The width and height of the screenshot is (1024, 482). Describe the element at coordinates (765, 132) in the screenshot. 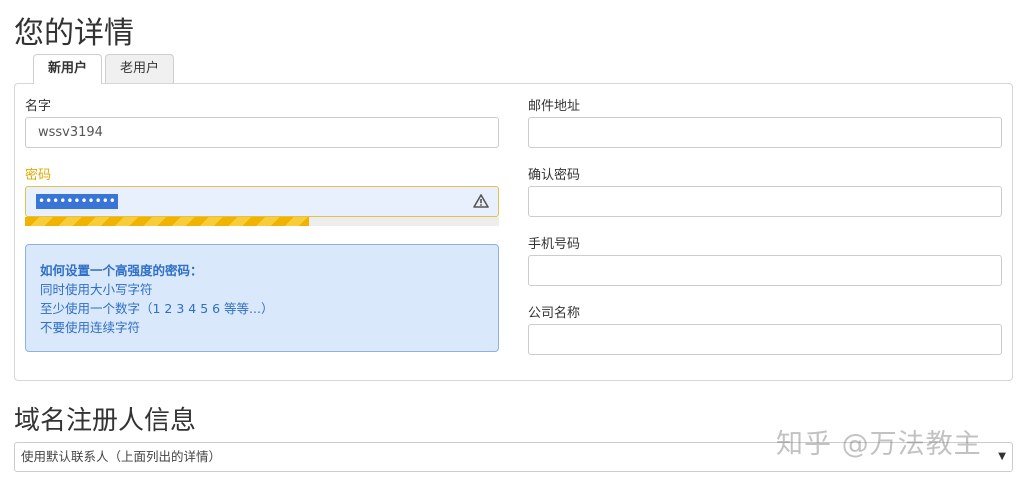

I see `email-input` at that location.